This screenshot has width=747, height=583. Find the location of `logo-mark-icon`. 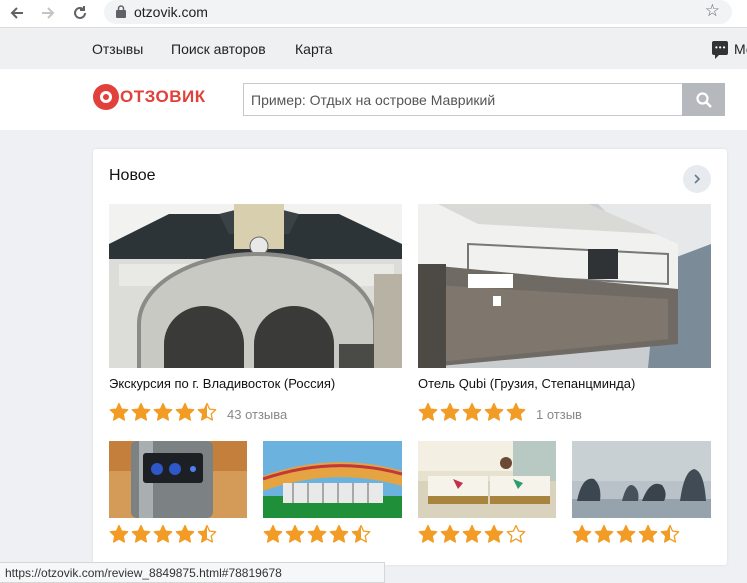

logo-mark-icon is located at coordinates (106, 97).